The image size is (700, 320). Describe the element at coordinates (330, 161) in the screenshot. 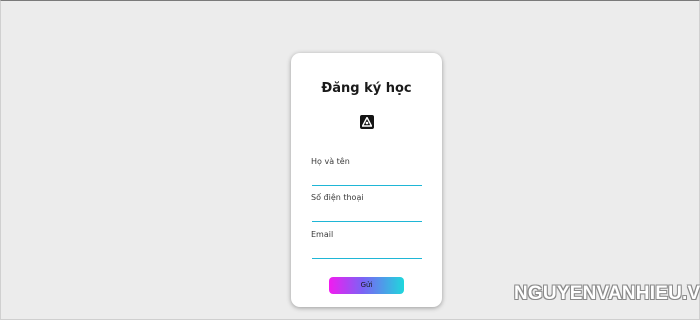

I see `fullname-label: Họ và tên` at that location.